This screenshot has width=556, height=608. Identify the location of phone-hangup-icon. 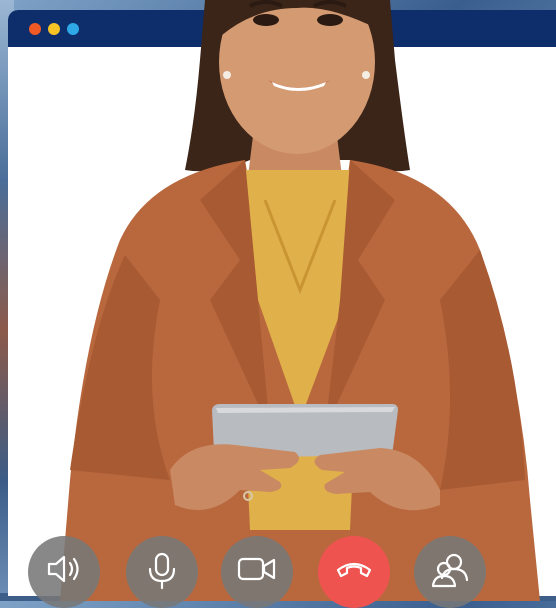
(354, 570).